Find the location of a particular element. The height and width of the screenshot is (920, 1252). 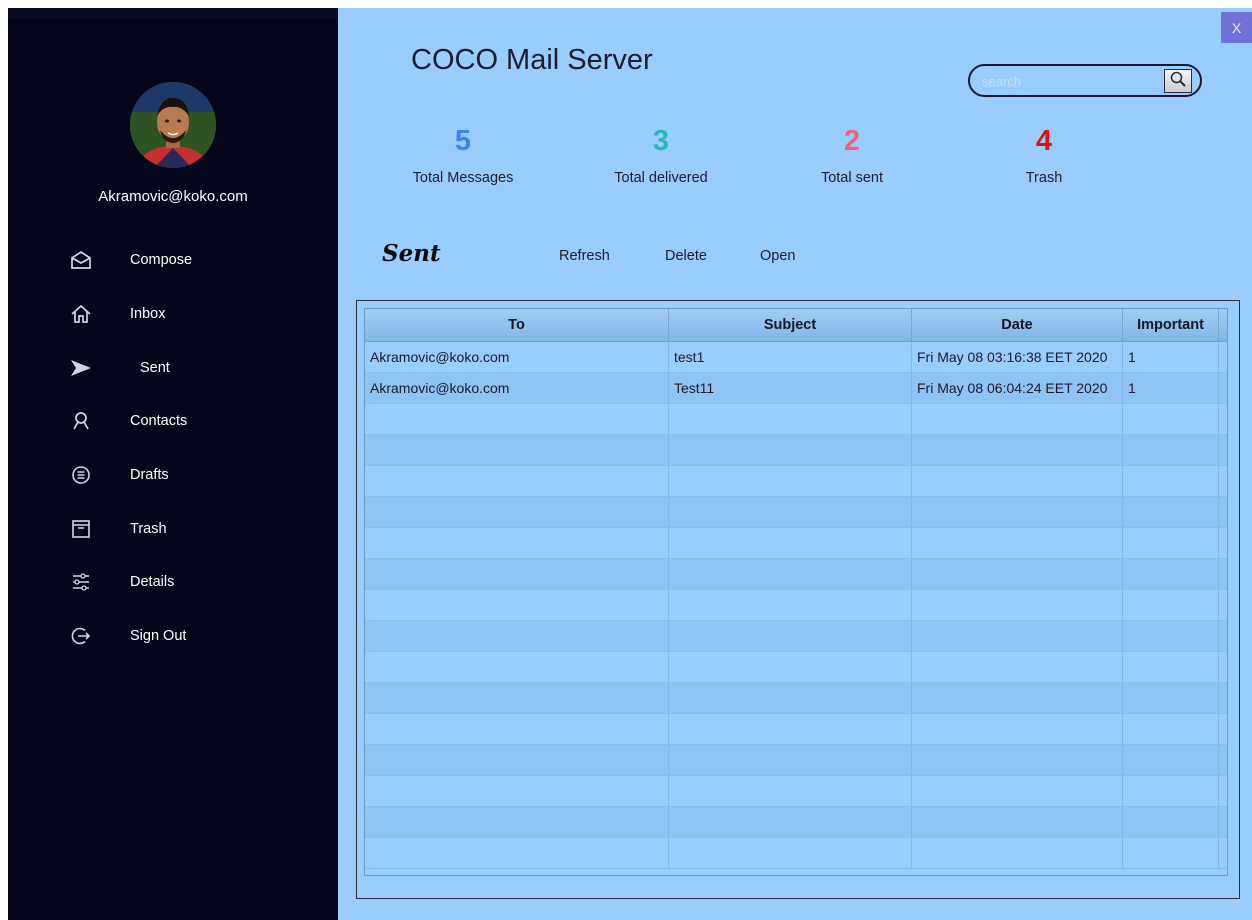

cell-subject: Test11 is located at coordinates (790, 388).